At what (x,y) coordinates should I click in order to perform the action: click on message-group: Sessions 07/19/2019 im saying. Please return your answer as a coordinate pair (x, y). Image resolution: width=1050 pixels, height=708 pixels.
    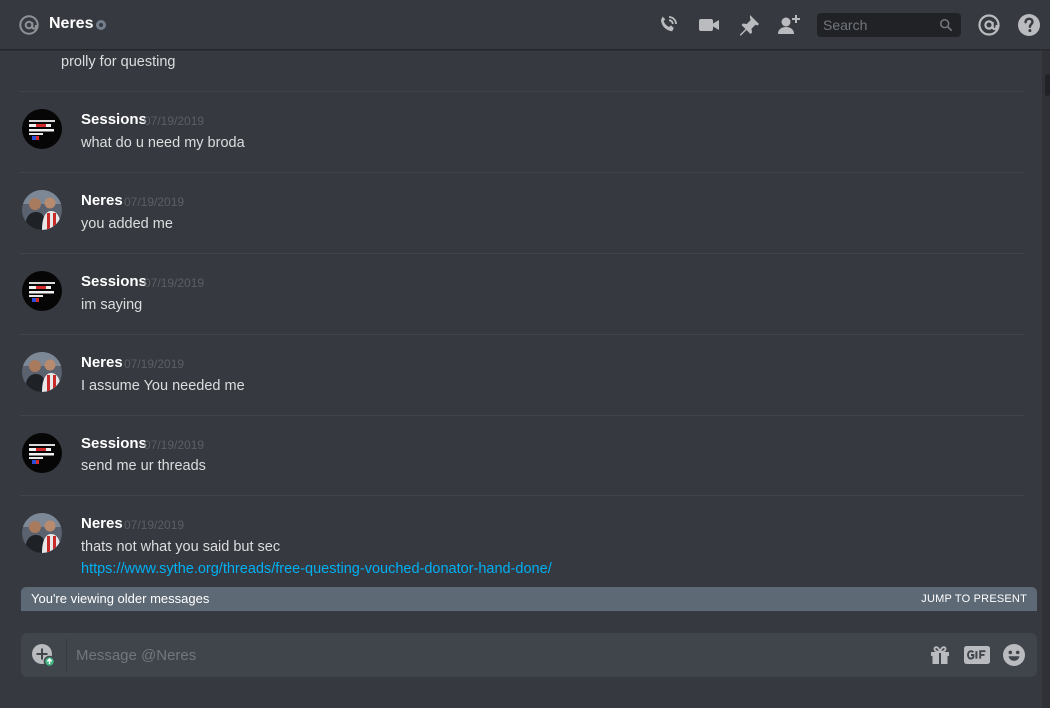
    Looking at the image, I should click on (522, 295).